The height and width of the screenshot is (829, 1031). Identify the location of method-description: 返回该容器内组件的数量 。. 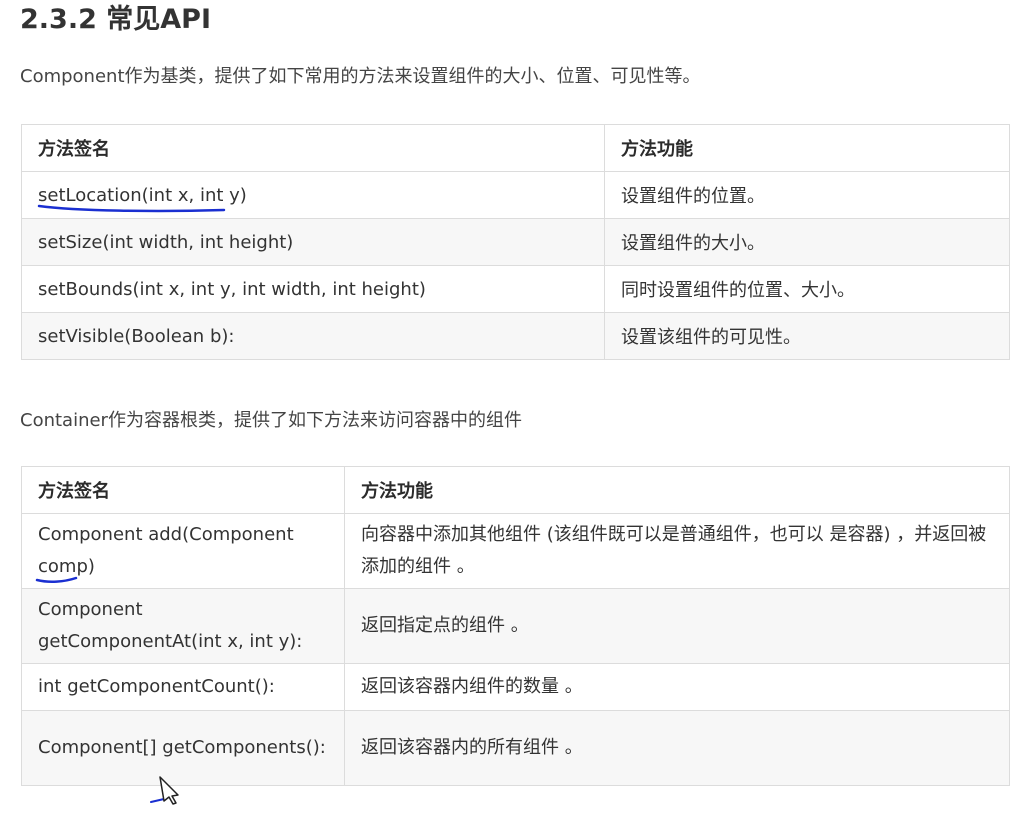
(677, 687).